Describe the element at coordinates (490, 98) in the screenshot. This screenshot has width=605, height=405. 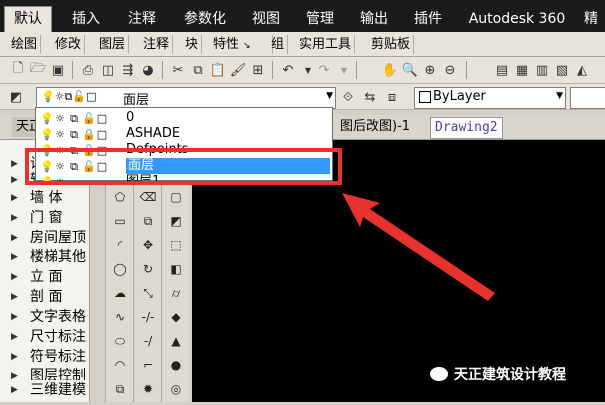
I see `color-combo: ByLayer ▼` at that location.